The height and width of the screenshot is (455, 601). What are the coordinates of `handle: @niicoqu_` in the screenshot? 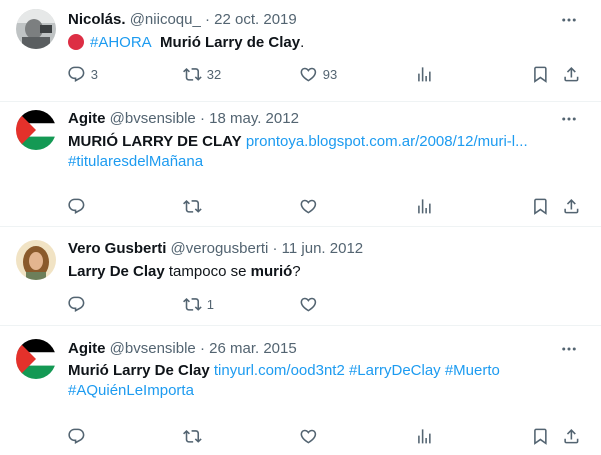 It's located at (165, 19).